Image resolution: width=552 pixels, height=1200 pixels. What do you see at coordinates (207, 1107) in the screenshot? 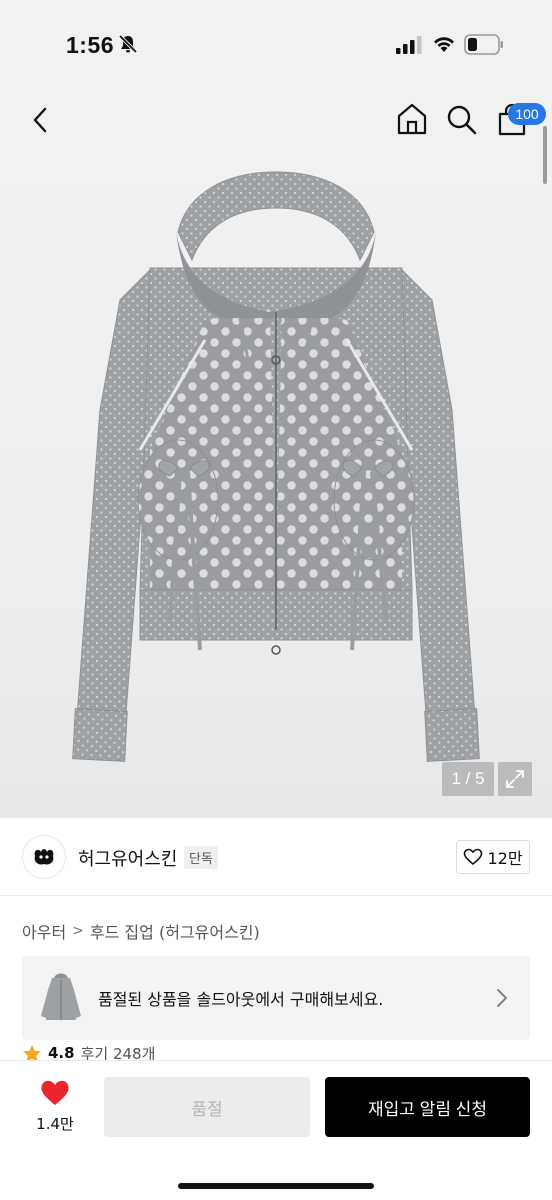
I see `soldout-button: 품절` at bounding box center [207, 1107].